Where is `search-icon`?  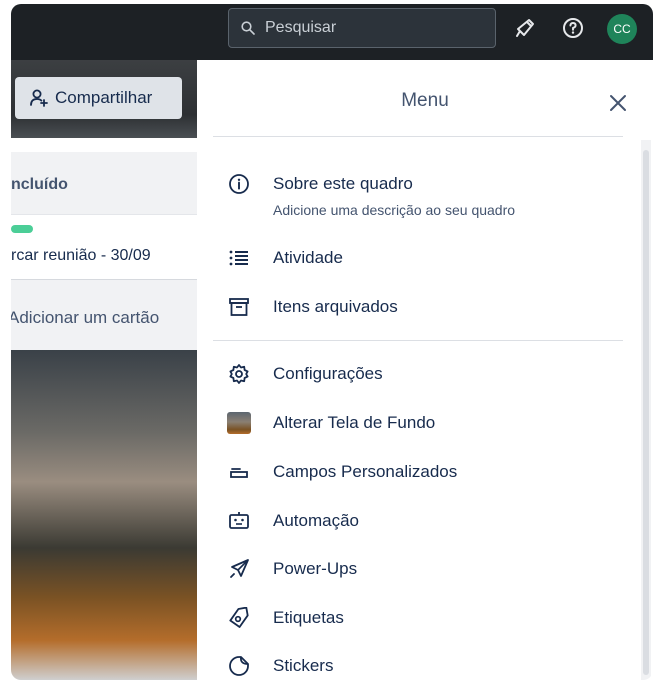
search-icon is located at coordinates (248, 28).